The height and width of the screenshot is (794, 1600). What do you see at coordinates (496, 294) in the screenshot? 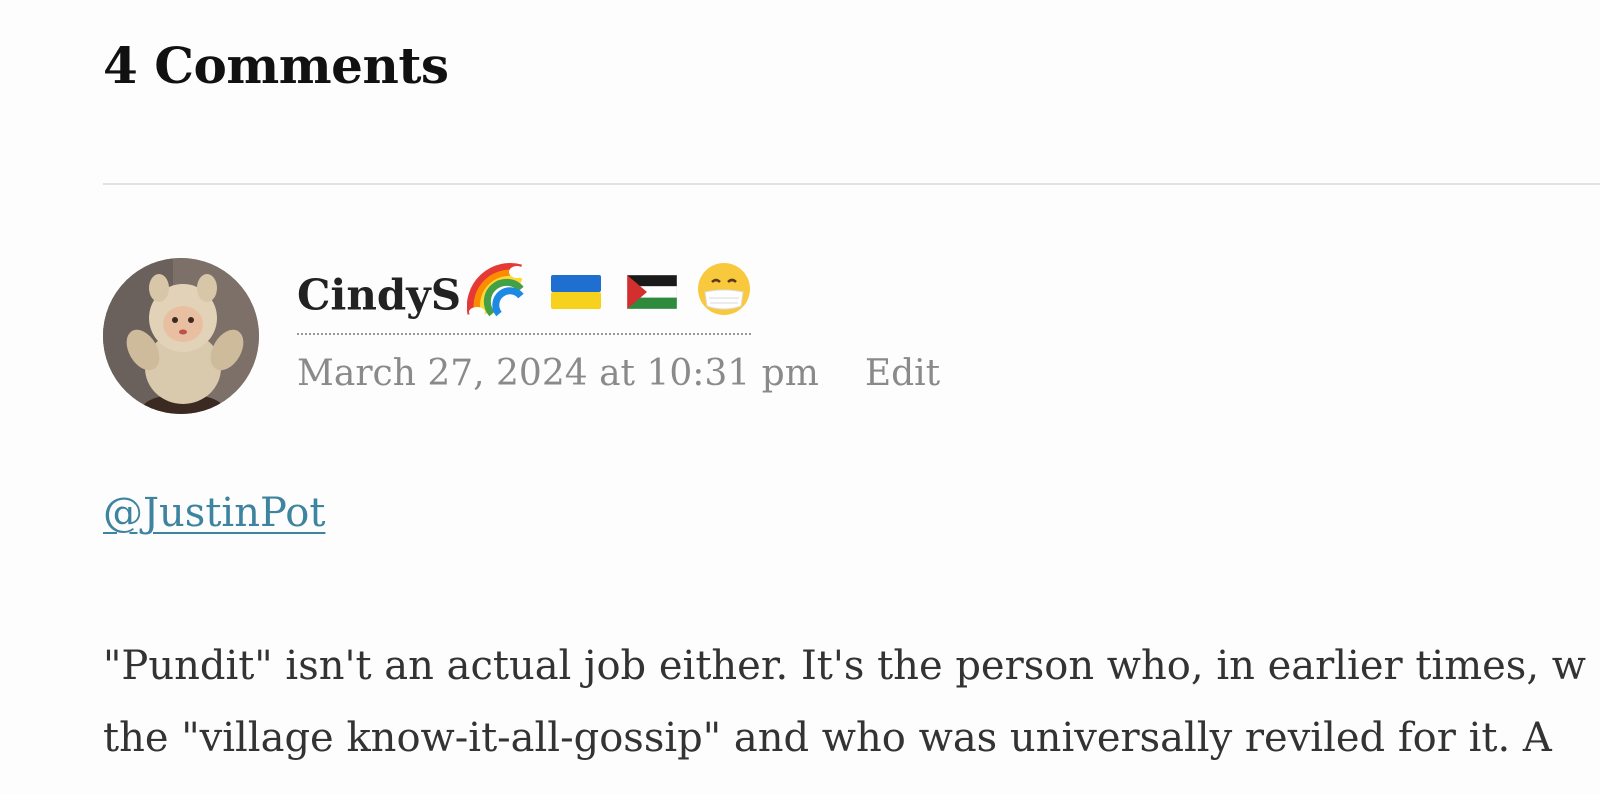
I see `rainbow-icon` at bounding box center [496, 294].